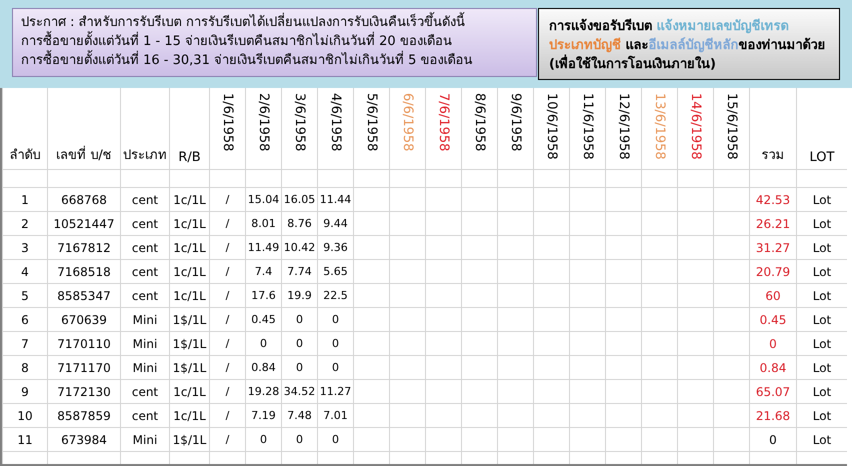 This screenshot has width=852, height=466. Describe the element at coordinates (773, 156) in the screenshot. I see `column-header: รวม` at that location.